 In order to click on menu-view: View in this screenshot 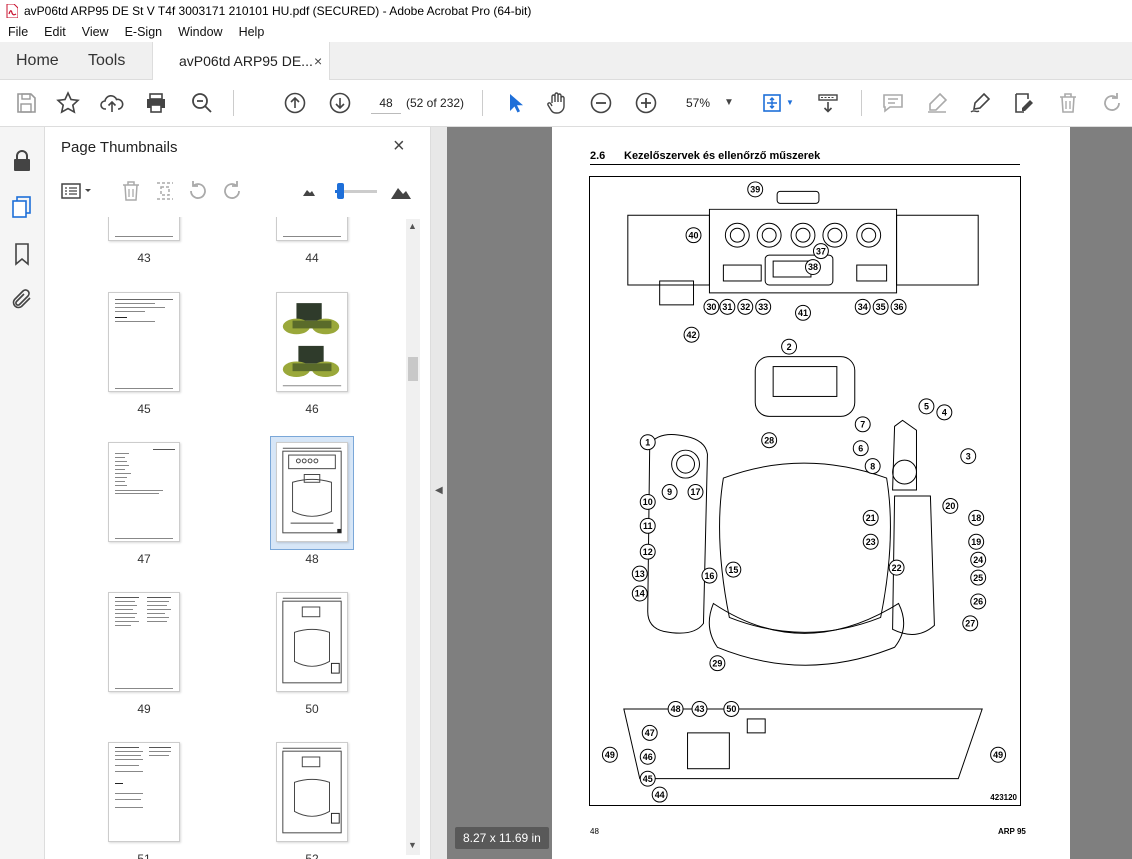, I will do `click(95, 32)`.